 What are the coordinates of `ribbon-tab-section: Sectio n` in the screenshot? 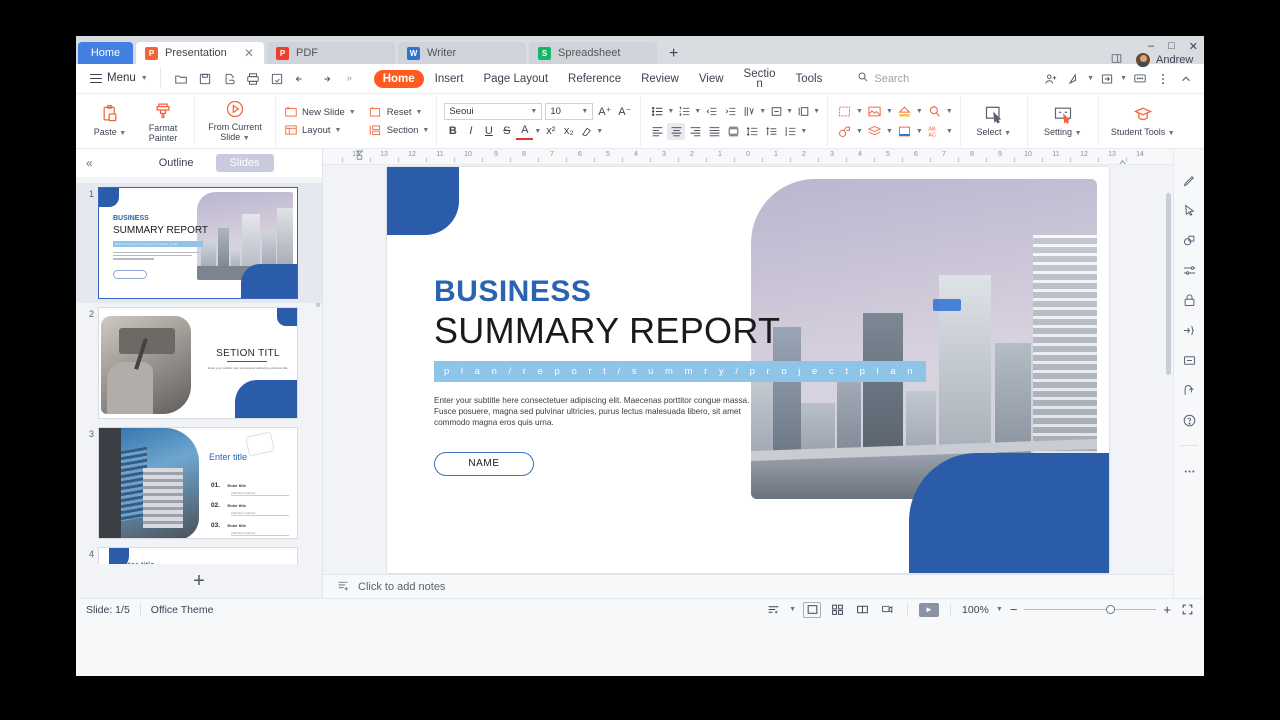 It's located at (760, 79).